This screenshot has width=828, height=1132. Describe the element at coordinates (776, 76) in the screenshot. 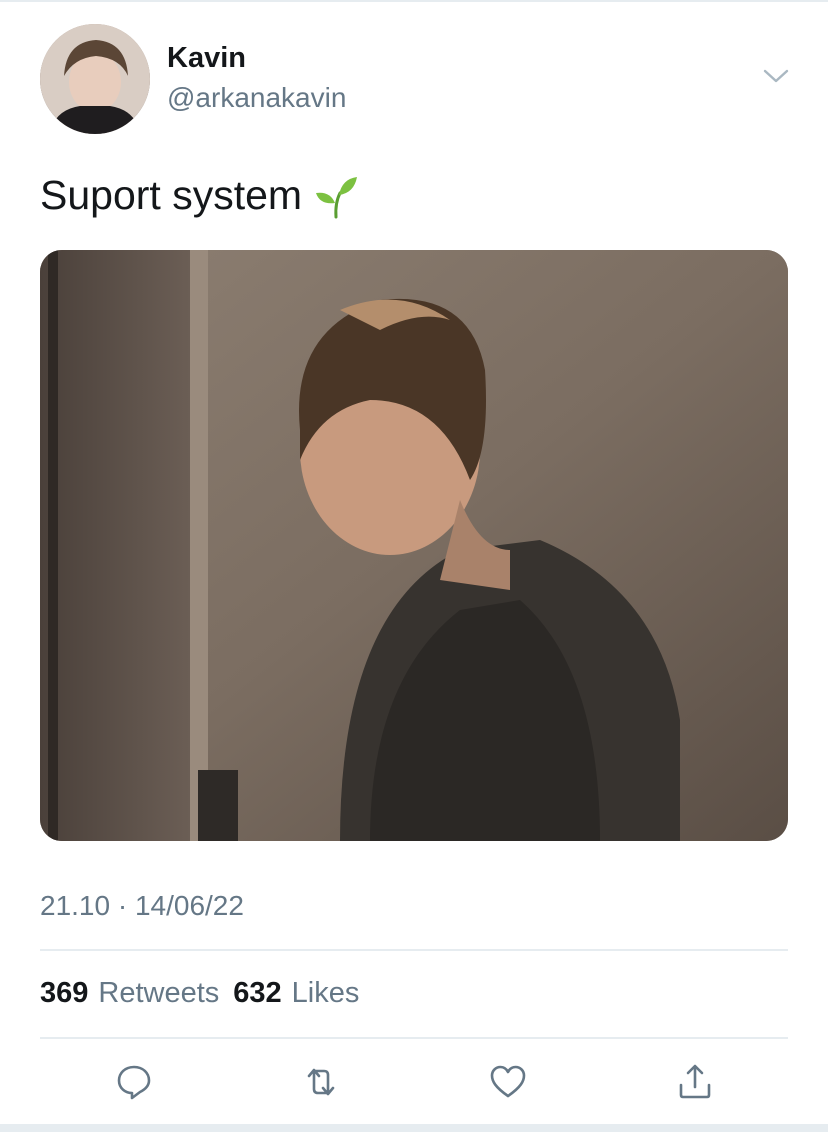

I see `chevron-down-icon` at that location.